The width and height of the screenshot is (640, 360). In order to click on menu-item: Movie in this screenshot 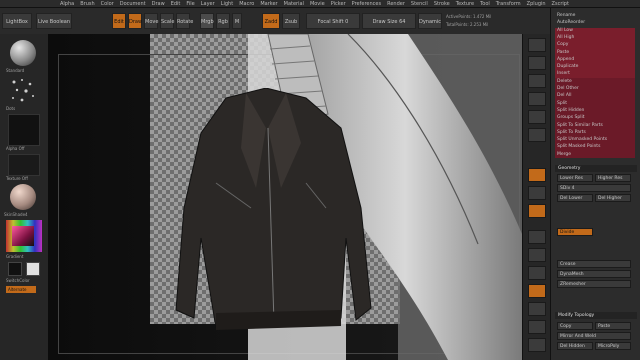, I will do `click(317, 3)`.